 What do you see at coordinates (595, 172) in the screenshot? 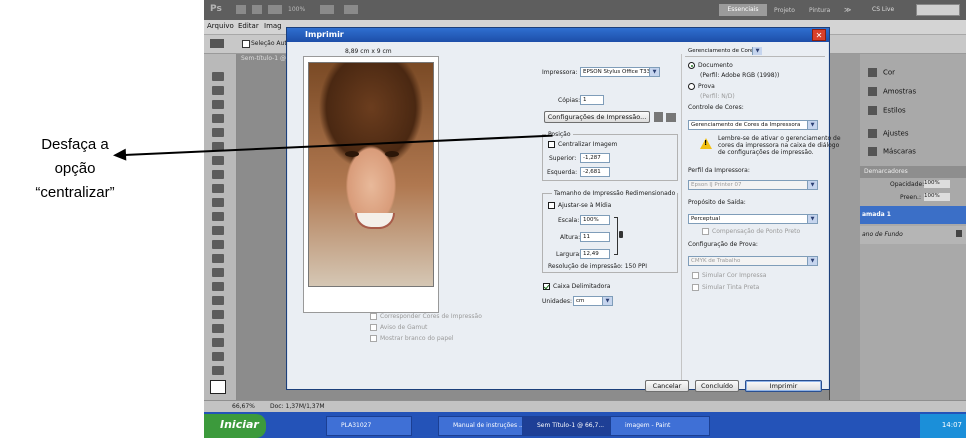
I see `left-field: -2,681` at bounding box center [595, 172].